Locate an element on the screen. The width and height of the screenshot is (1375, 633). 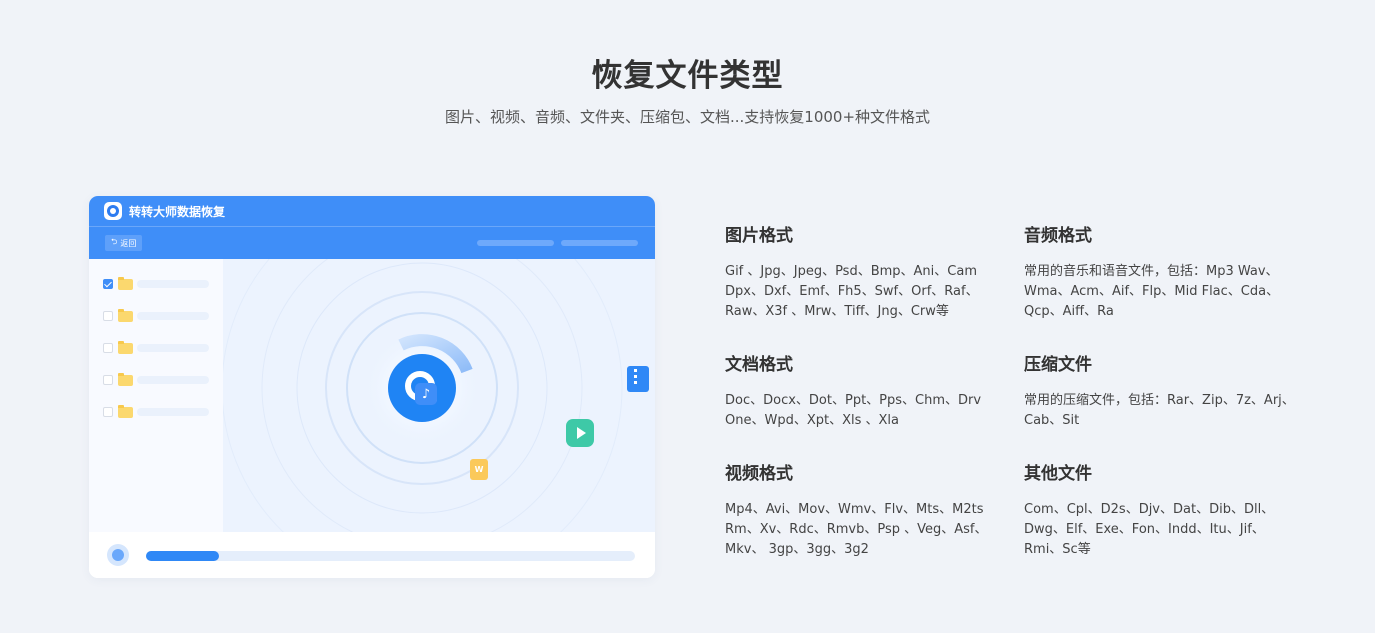
format-card-archive: 压缩文件 常用的压缩文件，包括：Rar、Zip、7z、Arj、Cab、Sit is located at coordinates (1161, 390).